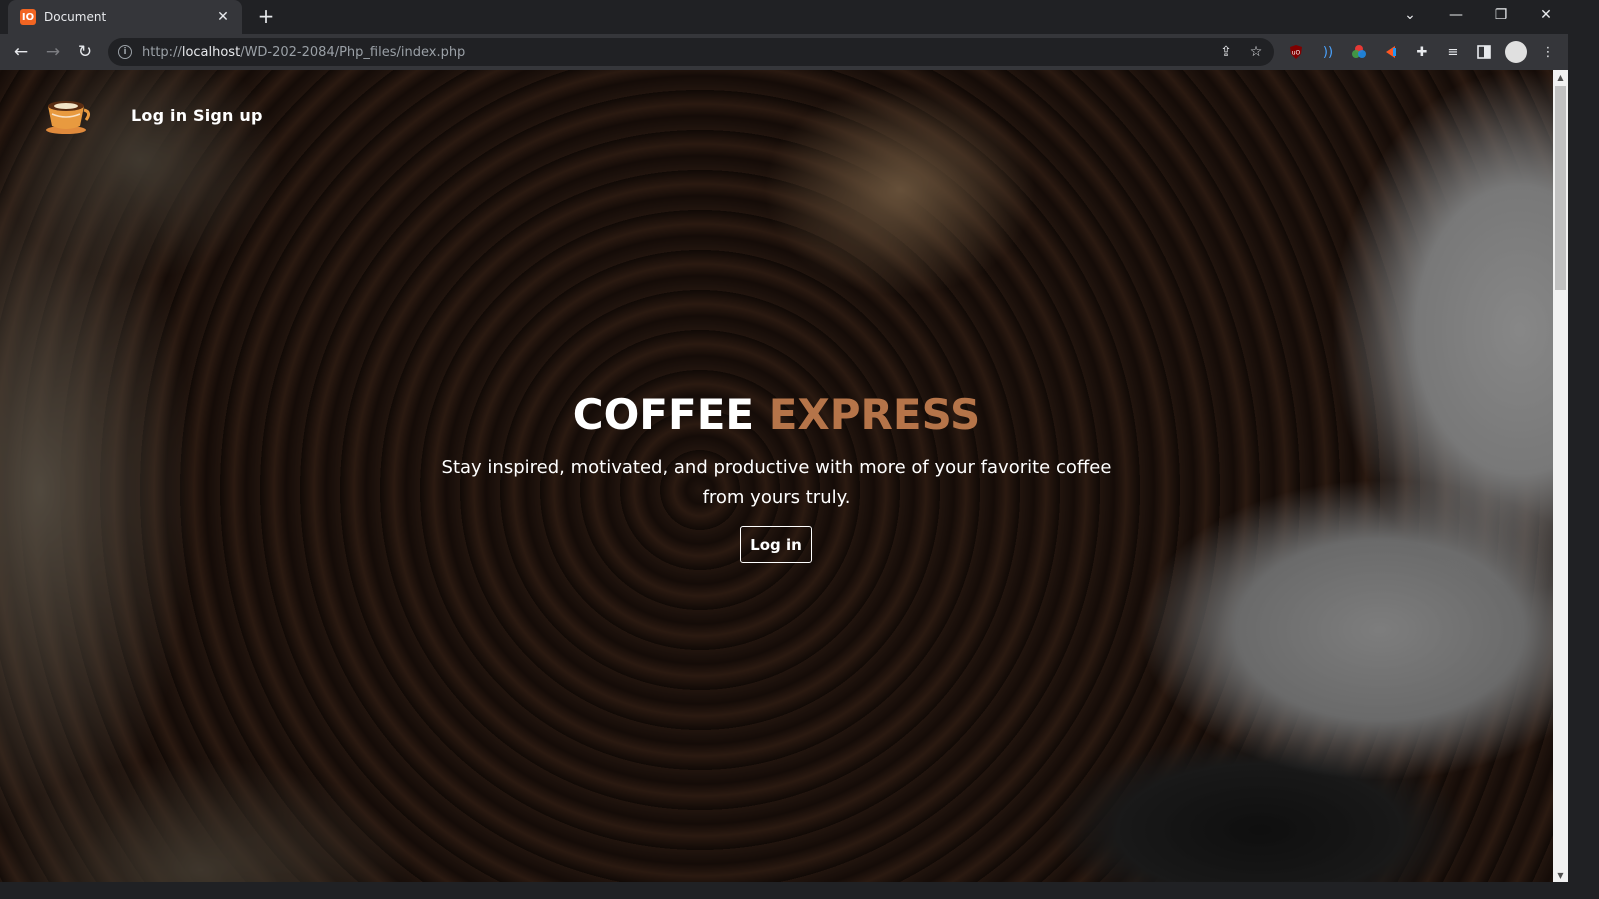 The image size is (1599, 899). Describe the element at coordinates (1456, 15) in the screenshot. I see `minimize-button: —` at that location.